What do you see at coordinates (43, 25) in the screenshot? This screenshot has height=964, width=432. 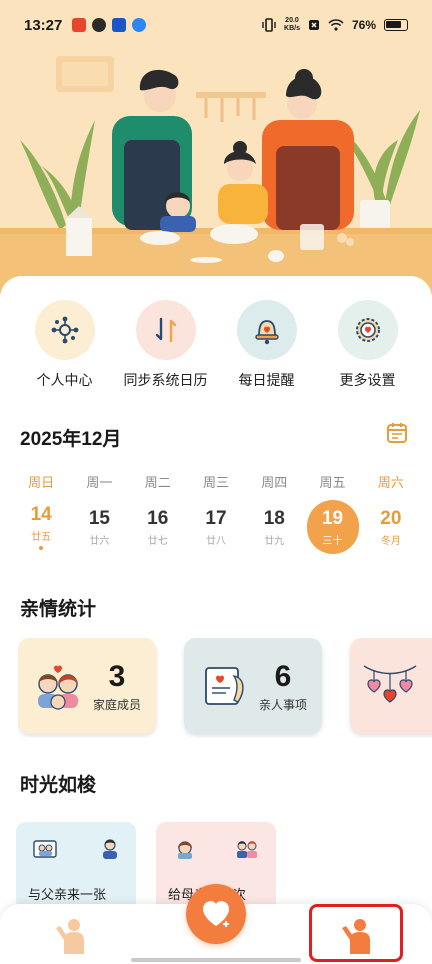 I see `status-time: 13:27` at bounding box center [43, 25].